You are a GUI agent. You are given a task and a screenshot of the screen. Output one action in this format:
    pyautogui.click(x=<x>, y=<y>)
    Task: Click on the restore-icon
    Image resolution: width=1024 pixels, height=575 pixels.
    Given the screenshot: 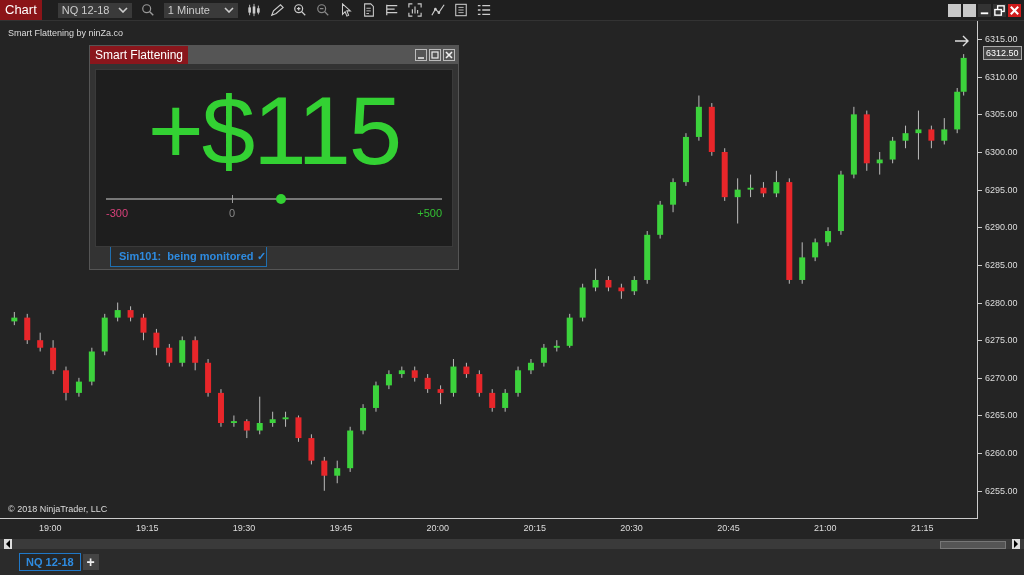 What is the action you would take?
    pyautogui.click(x=999, y=10)
    